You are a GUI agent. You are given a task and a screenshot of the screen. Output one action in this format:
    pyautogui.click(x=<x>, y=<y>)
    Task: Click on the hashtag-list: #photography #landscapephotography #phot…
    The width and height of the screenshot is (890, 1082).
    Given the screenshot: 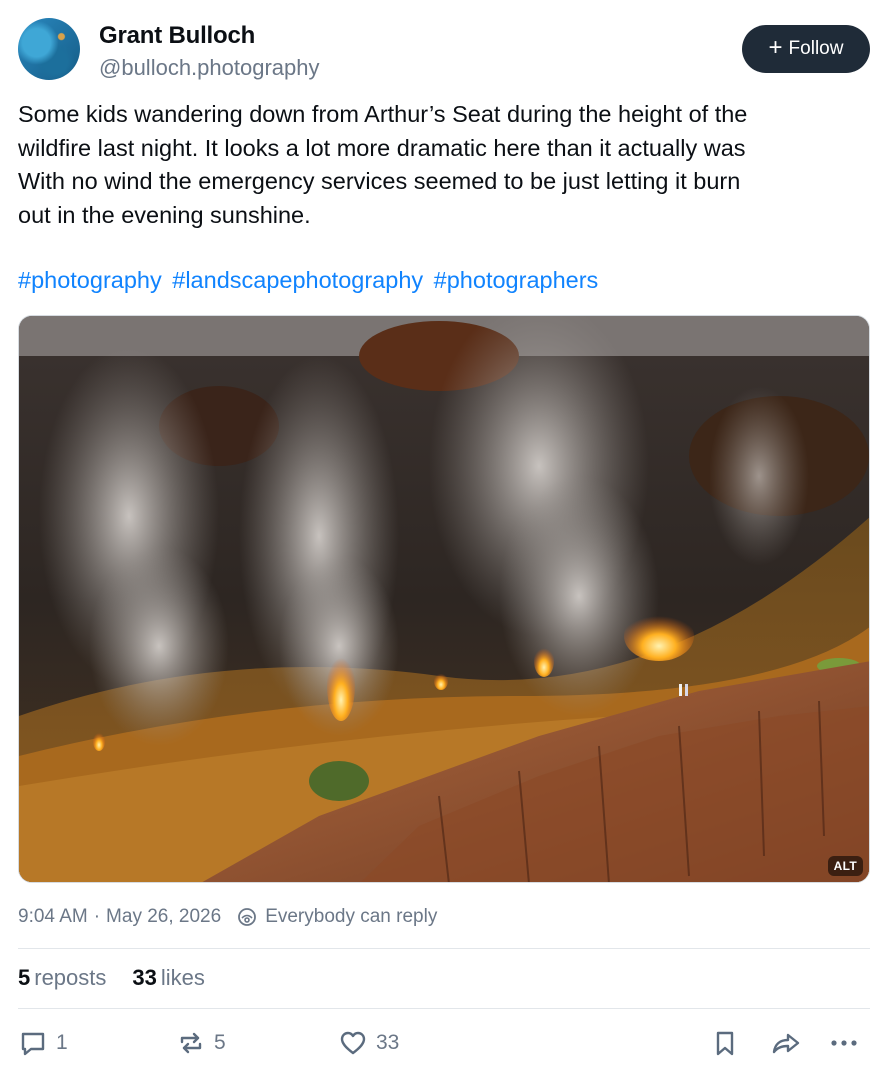 What is the action you would take?
    pyautogui.click(x=310, y=280)
    